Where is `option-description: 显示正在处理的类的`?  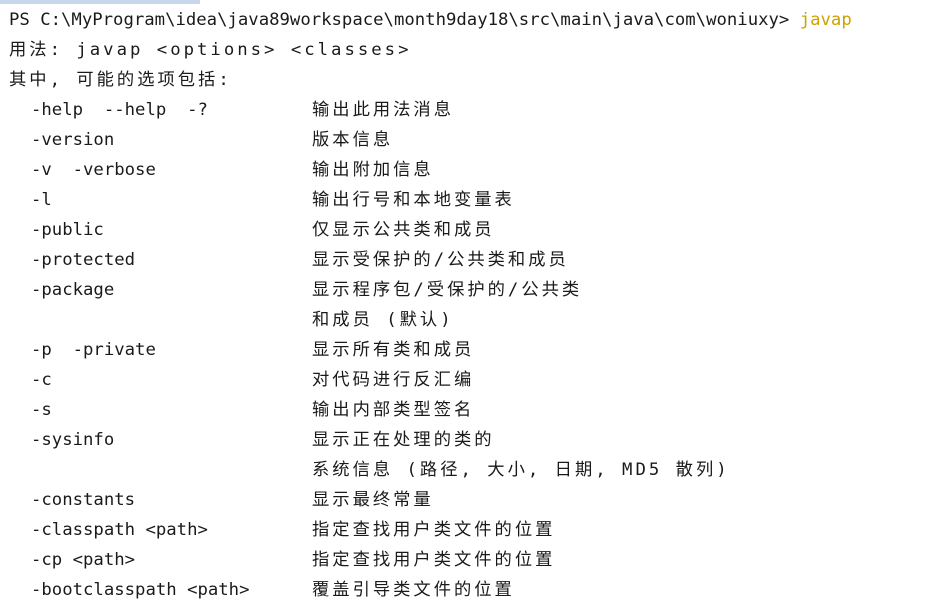
option-description: 显示正在处理的类的 is located at coordinates (403, 440).